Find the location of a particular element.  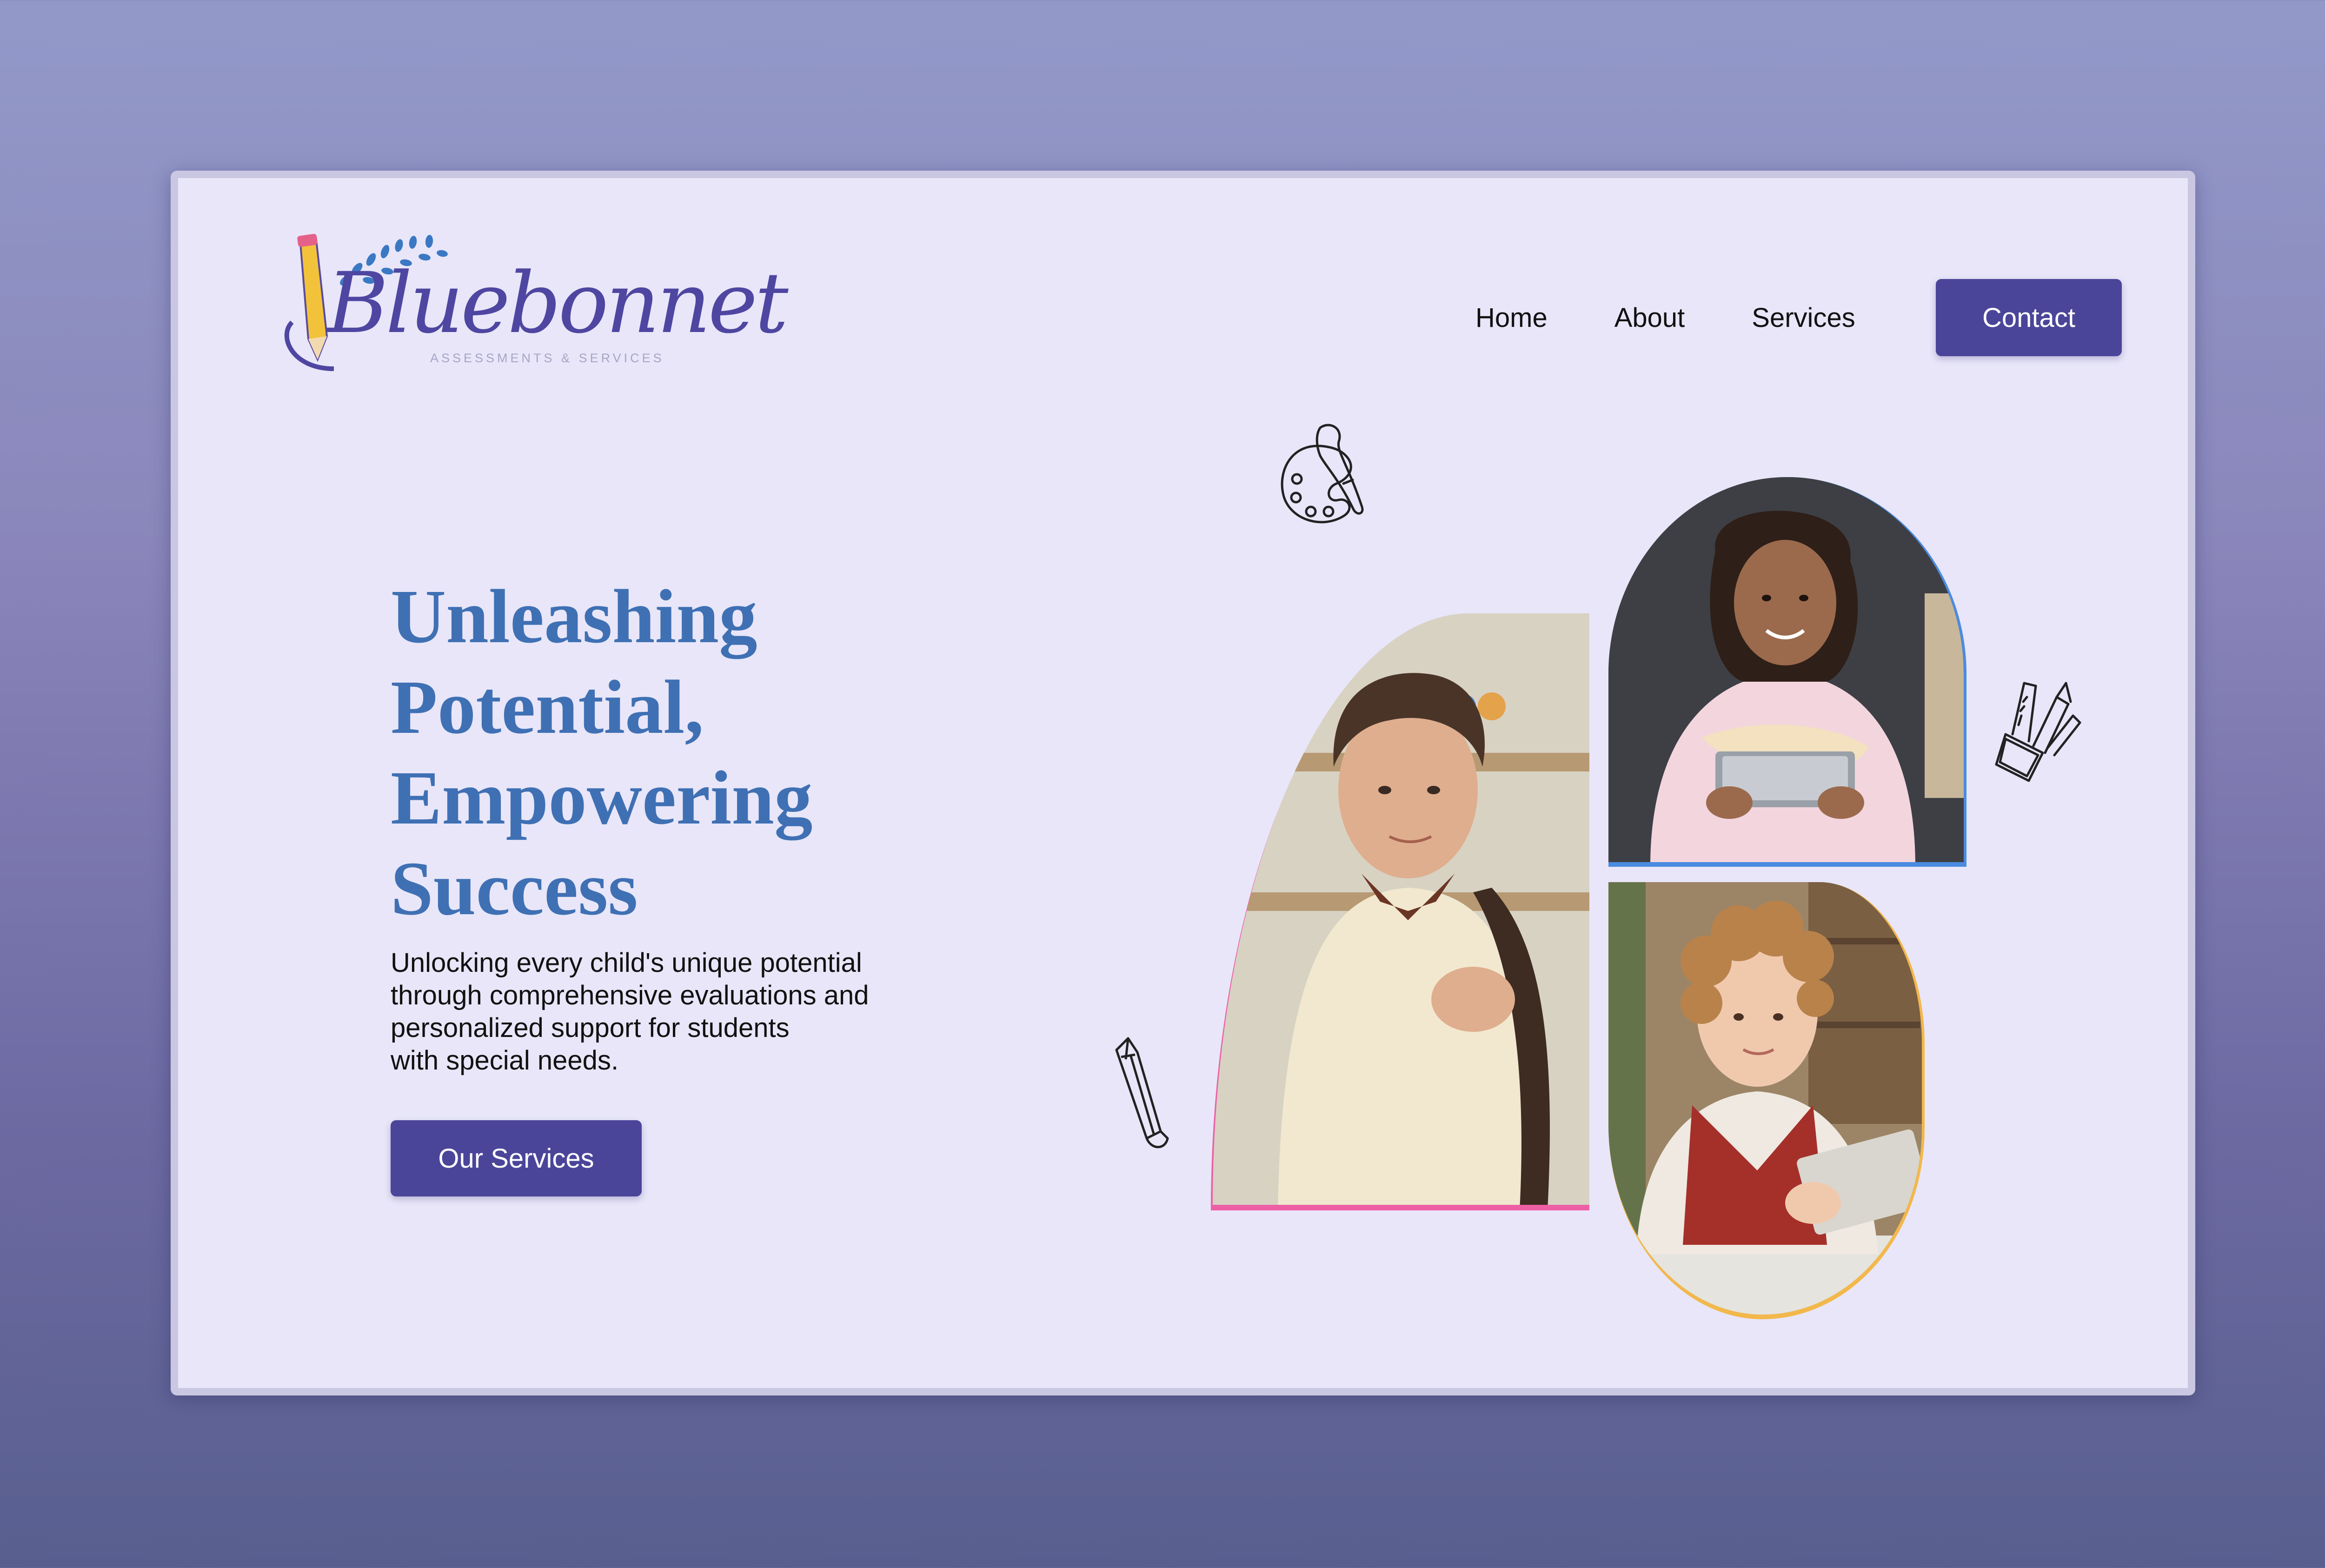

curly-kid-photo is located at coordinates (1766, 1100).